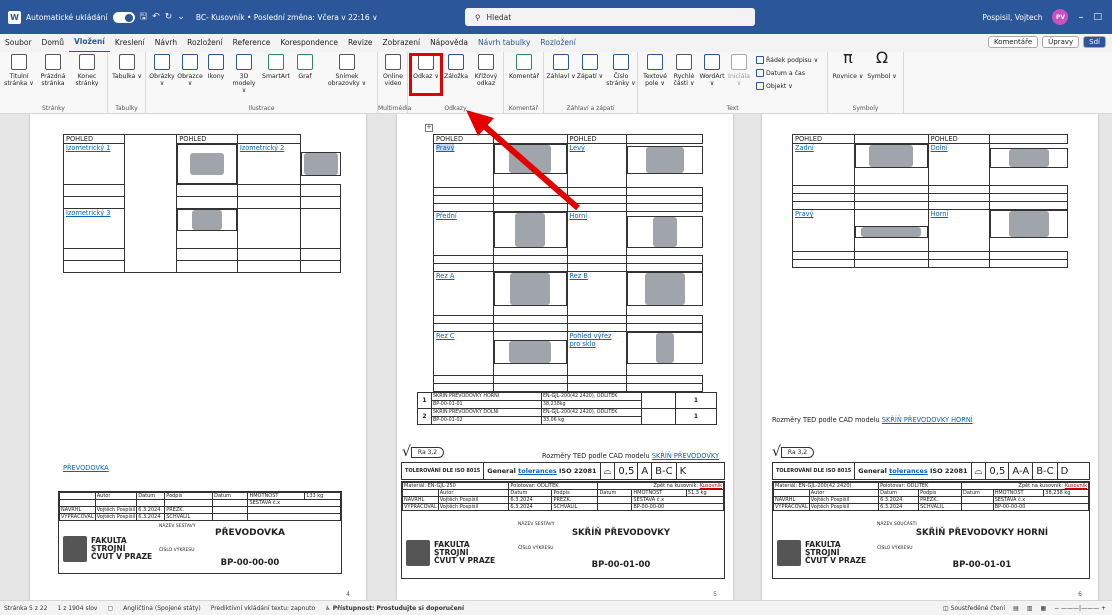  What do you see at coordinates (621, 70) in the screenshot?
I see `cislo-stranky-button: Číslo stránky ∨` at bounding box center [621, 70].